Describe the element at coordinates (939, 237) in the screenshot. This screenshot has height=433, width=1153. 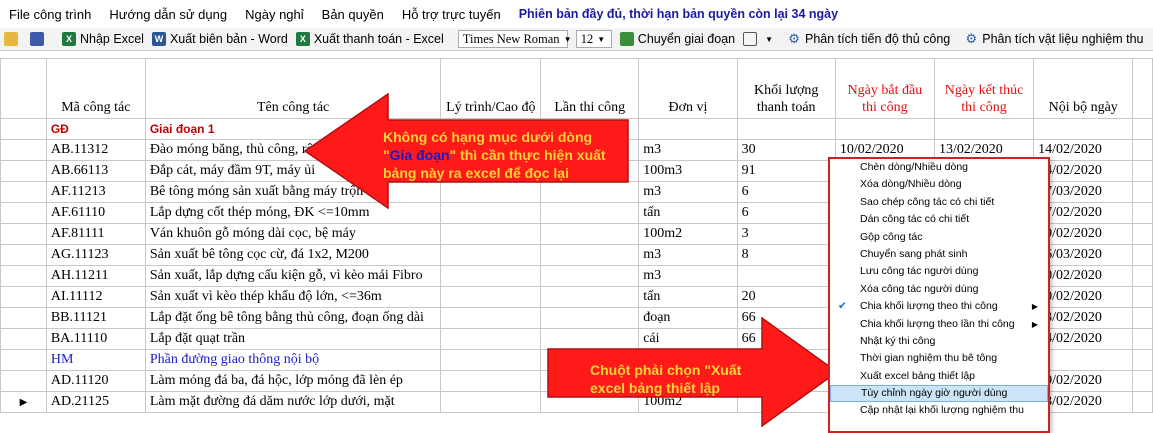
I see `context-menu-item: Gộp công tác` at that location.